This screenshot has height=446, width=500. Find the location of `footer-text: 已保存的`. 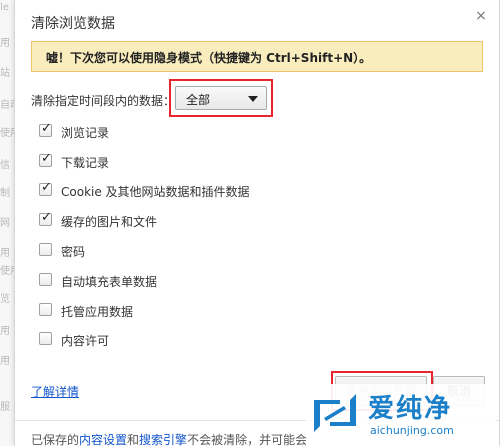

footer-text: 已保存的 is located at coordinates (55, 439).